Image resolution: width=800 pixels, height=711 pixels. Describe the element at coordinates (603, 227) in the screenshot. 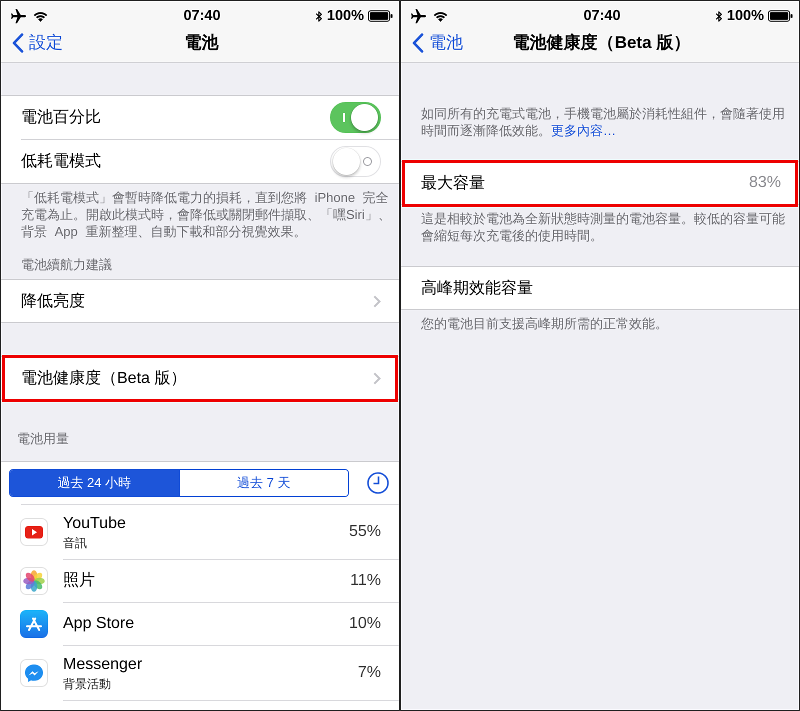

I see `footer-text: 這是相較於電池為全新狀態時測量的電池容量。較低的容量可能會縮短每次充電後的使用時間。` at that location.